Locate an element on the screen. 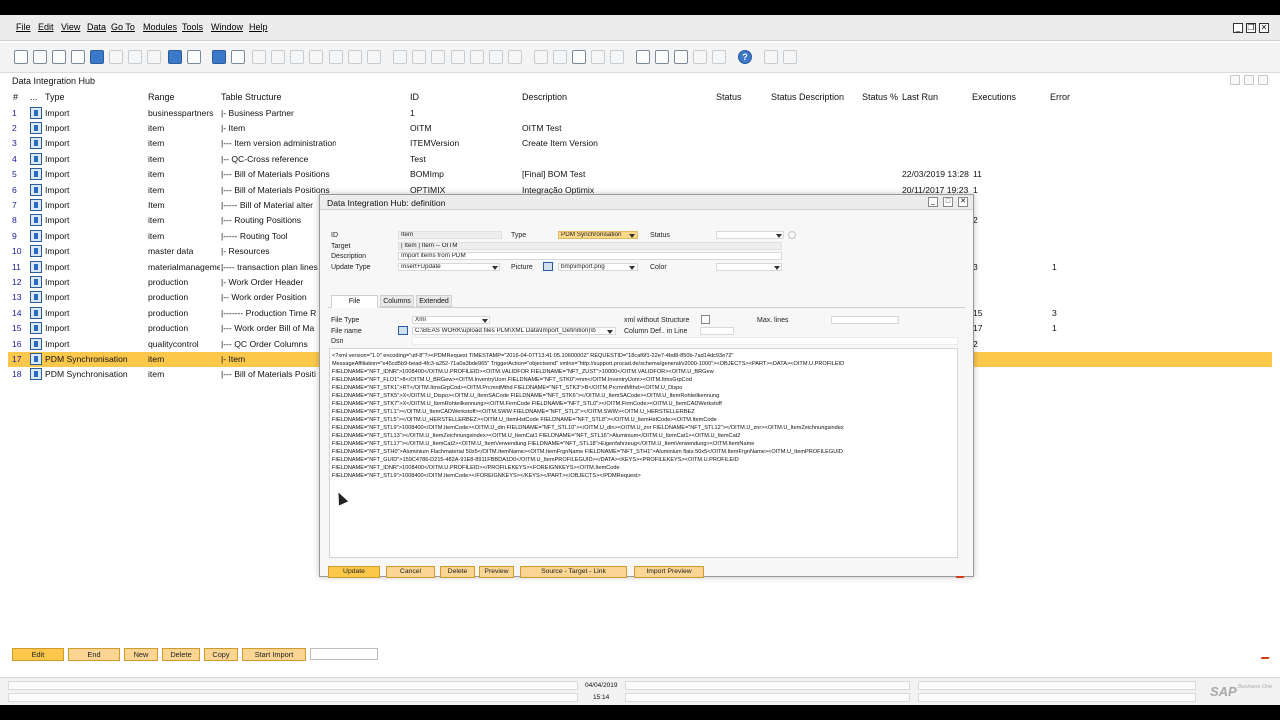  source-target-link-button: Source - Target - Link is located at coordinates (573, 572).